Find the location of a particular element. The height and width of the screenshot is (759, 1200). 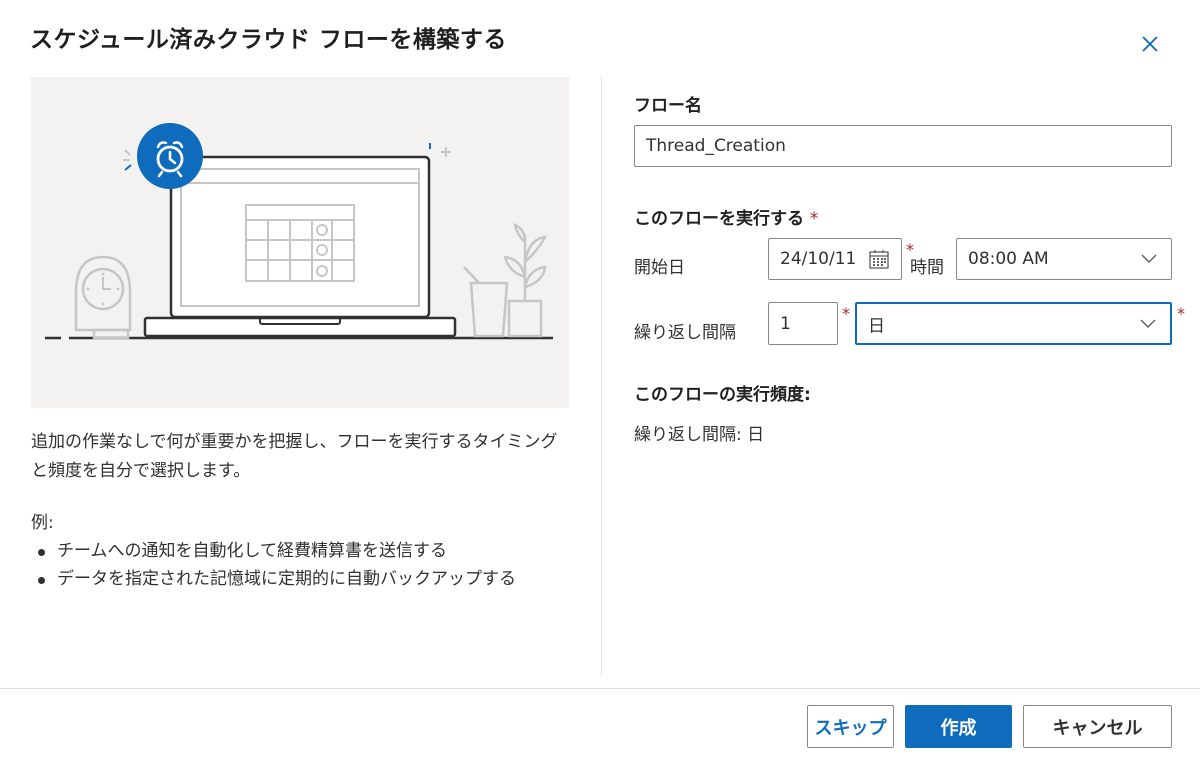

close-icon is located at coordinates (1150, 44).